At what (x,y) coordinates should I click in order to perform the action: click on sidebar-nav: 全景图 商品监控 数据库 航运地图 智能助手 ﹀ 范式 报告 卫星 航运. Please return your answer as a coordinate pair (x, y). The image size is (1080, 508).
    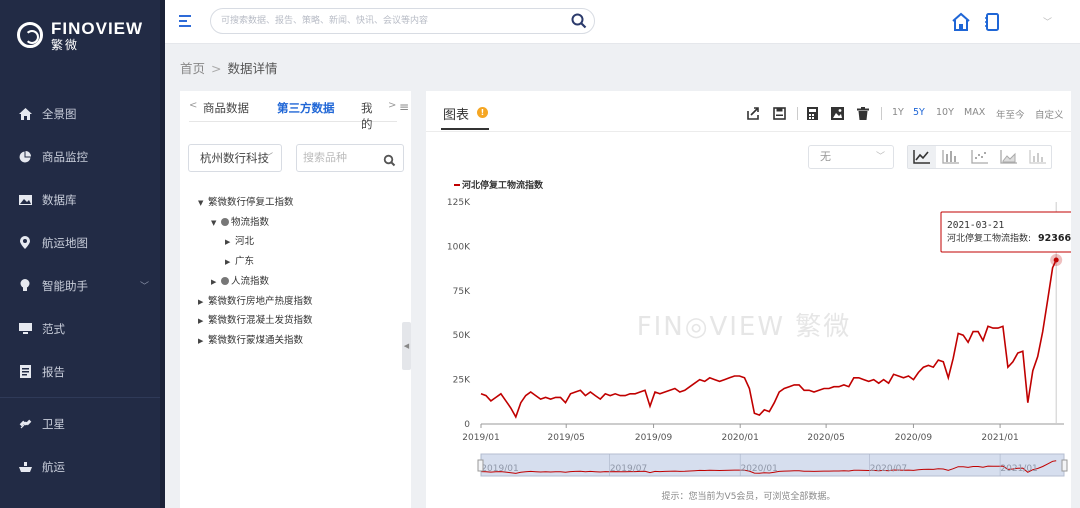
    Looking at the image, I should click on (82, 290).